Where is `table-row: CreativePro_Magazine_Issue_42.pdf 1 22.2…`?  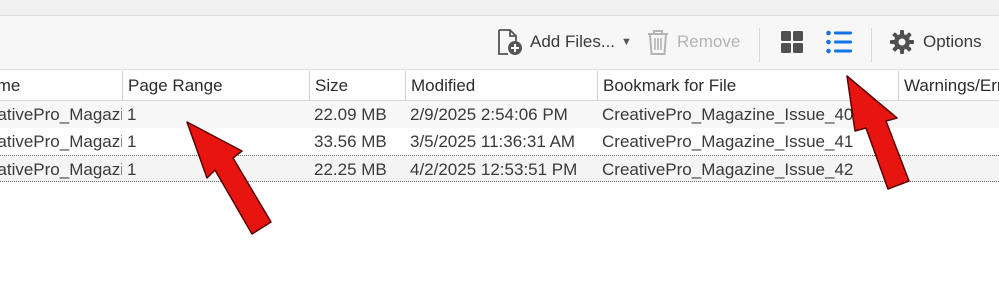 table-row: CreativePro_Magazine_Issue_42.pdf 1 22.2… is located at coordinates (499, 168).